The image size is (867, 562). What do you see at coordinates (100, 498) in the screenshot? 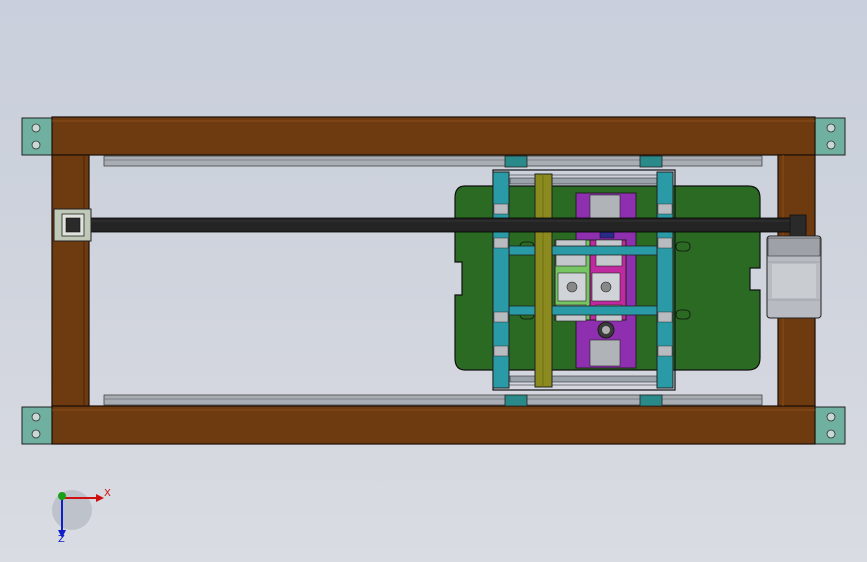
I see `x-axis-arrow` at bounding box center [100, 498].